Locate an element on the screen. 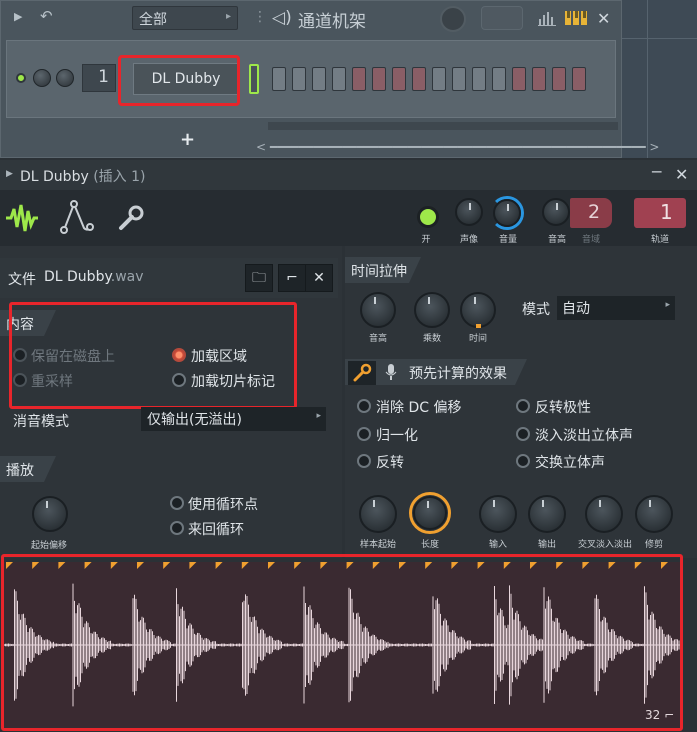 The image size is (697, 732). swap-stereo-radio is located at coordinates (523, 461).